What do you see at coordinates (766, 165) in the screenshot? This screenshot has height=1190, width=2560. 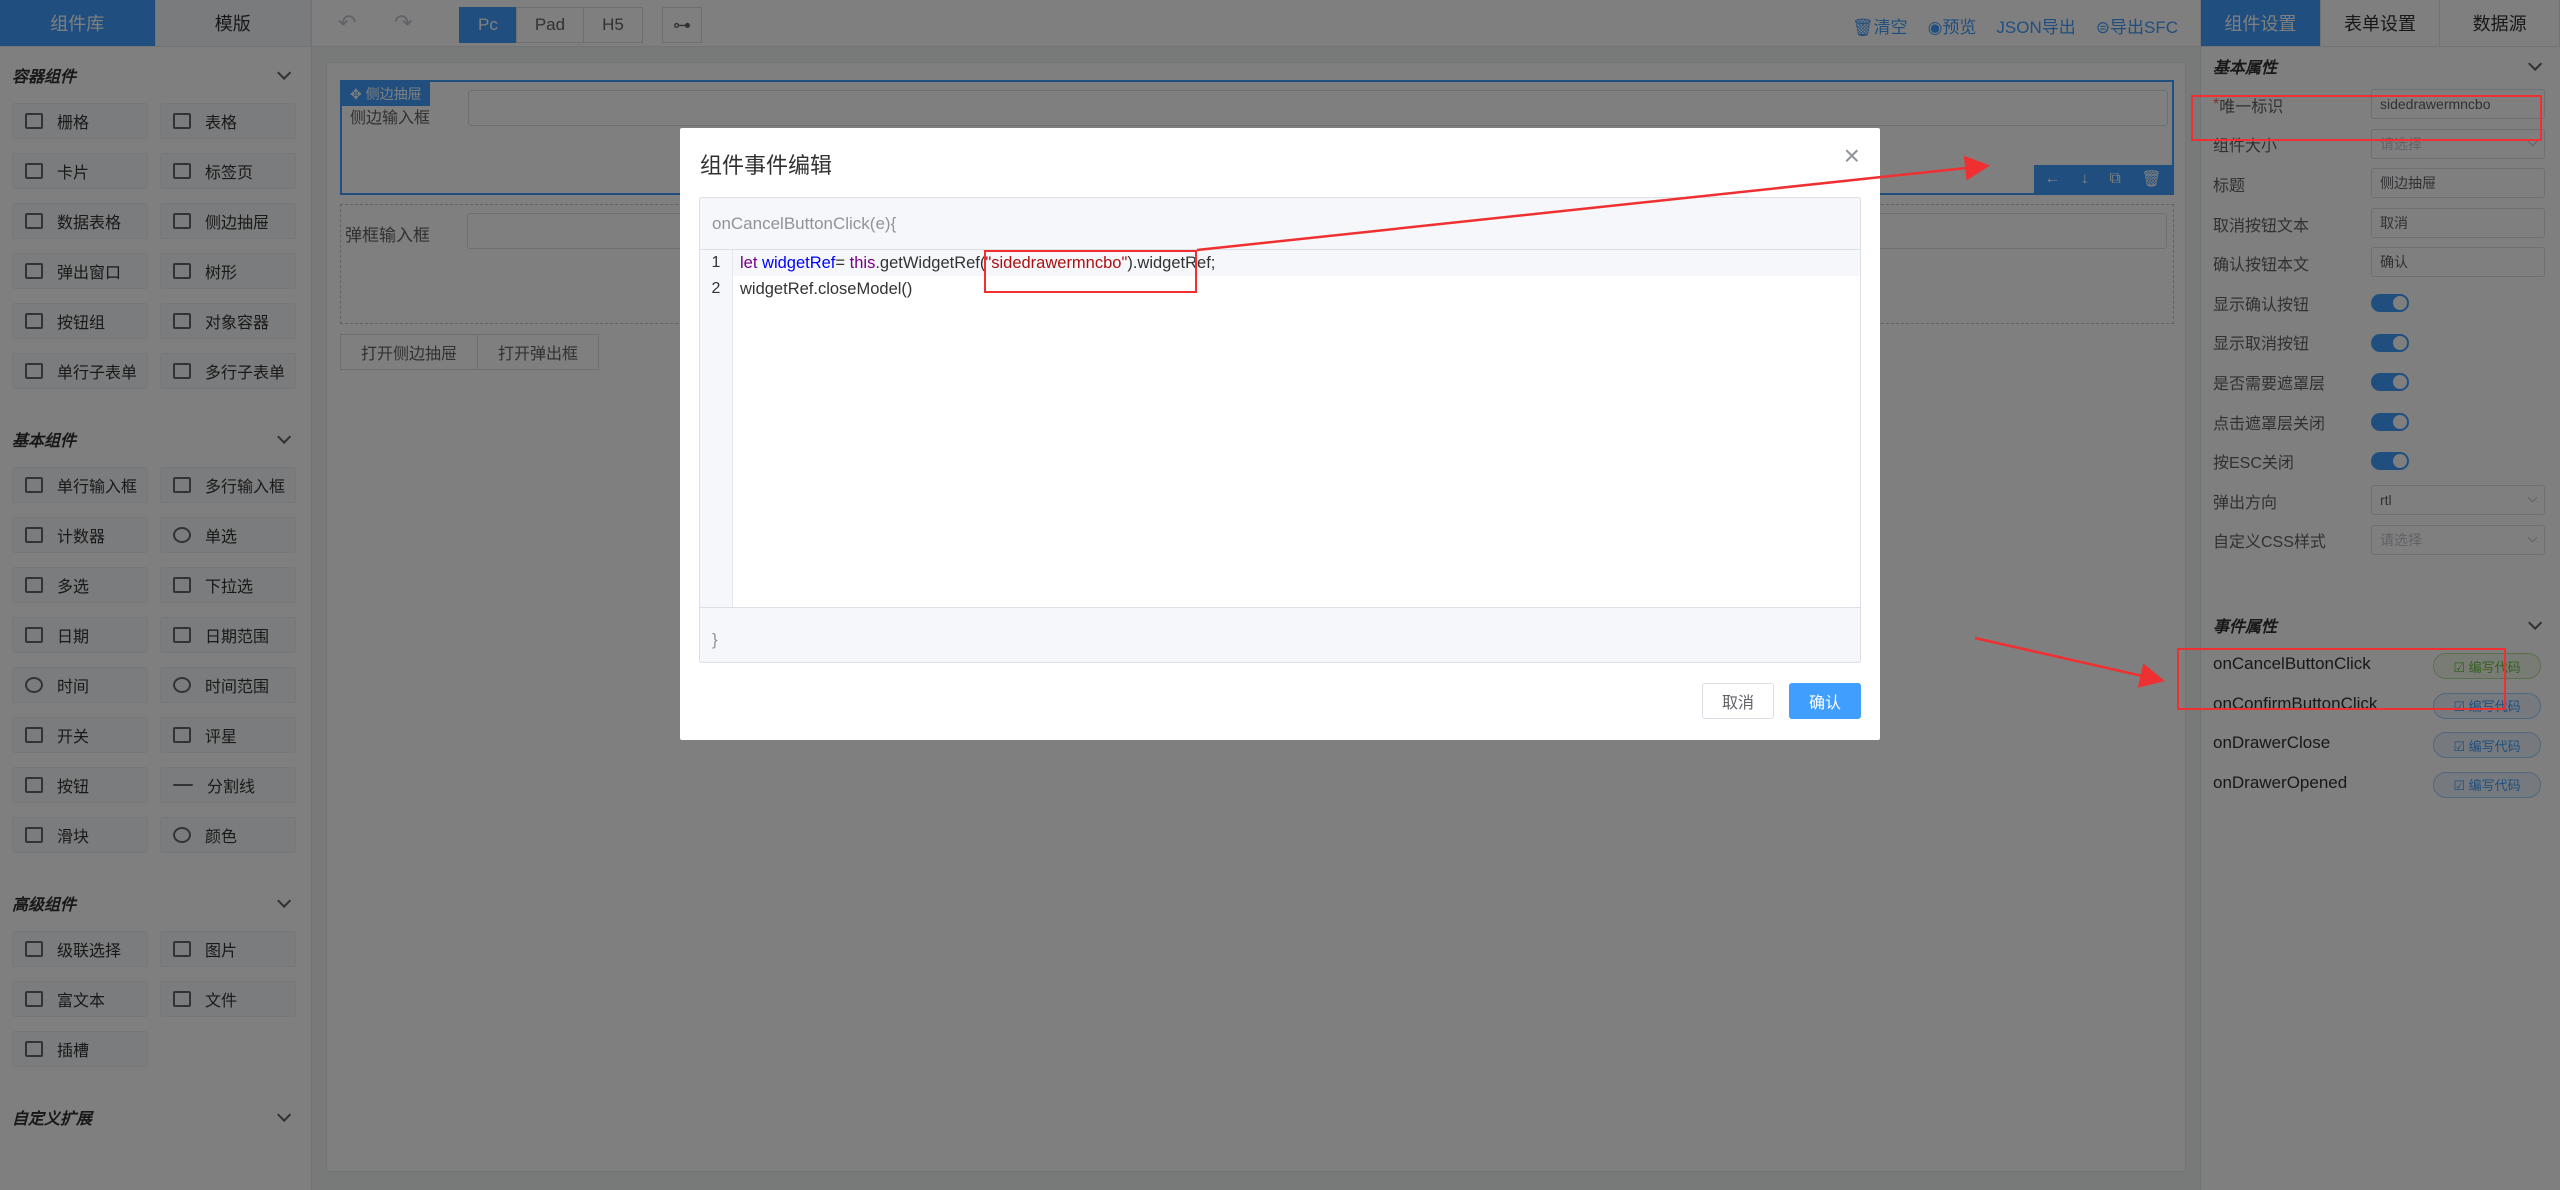 I see `dialog-title: 组件事件编辑` at bounding box center [766, 165].